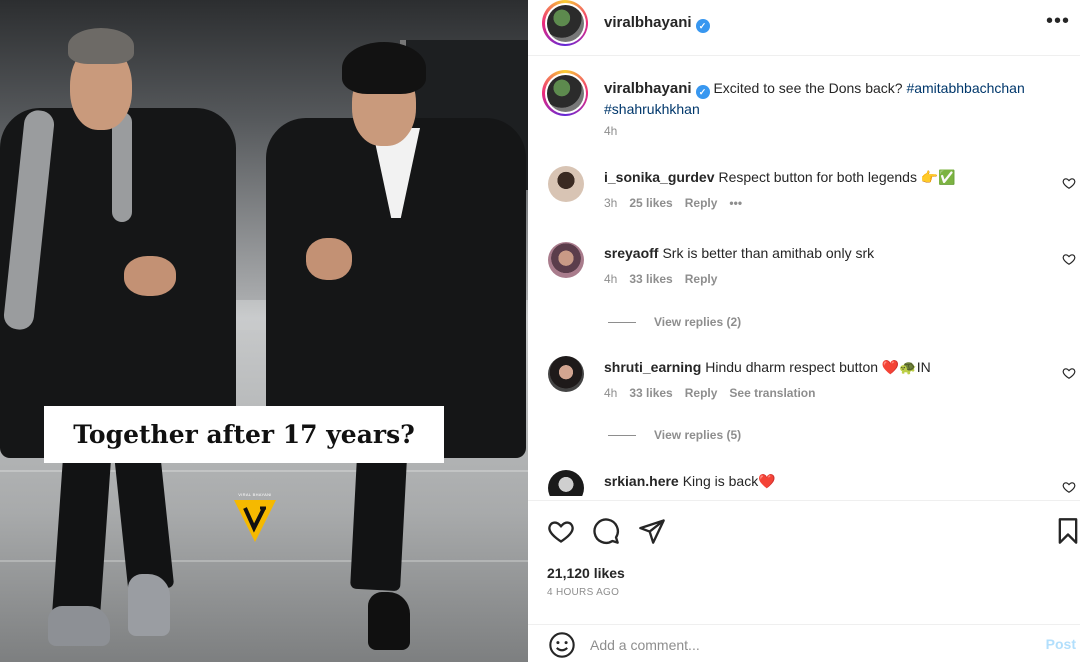 The width and height of the screenshot is (1080, 662). What do you see at coordinates (772, 393) in the screenshot?
I see `see-translation-button: See translation` at bounding box center [772, 393].